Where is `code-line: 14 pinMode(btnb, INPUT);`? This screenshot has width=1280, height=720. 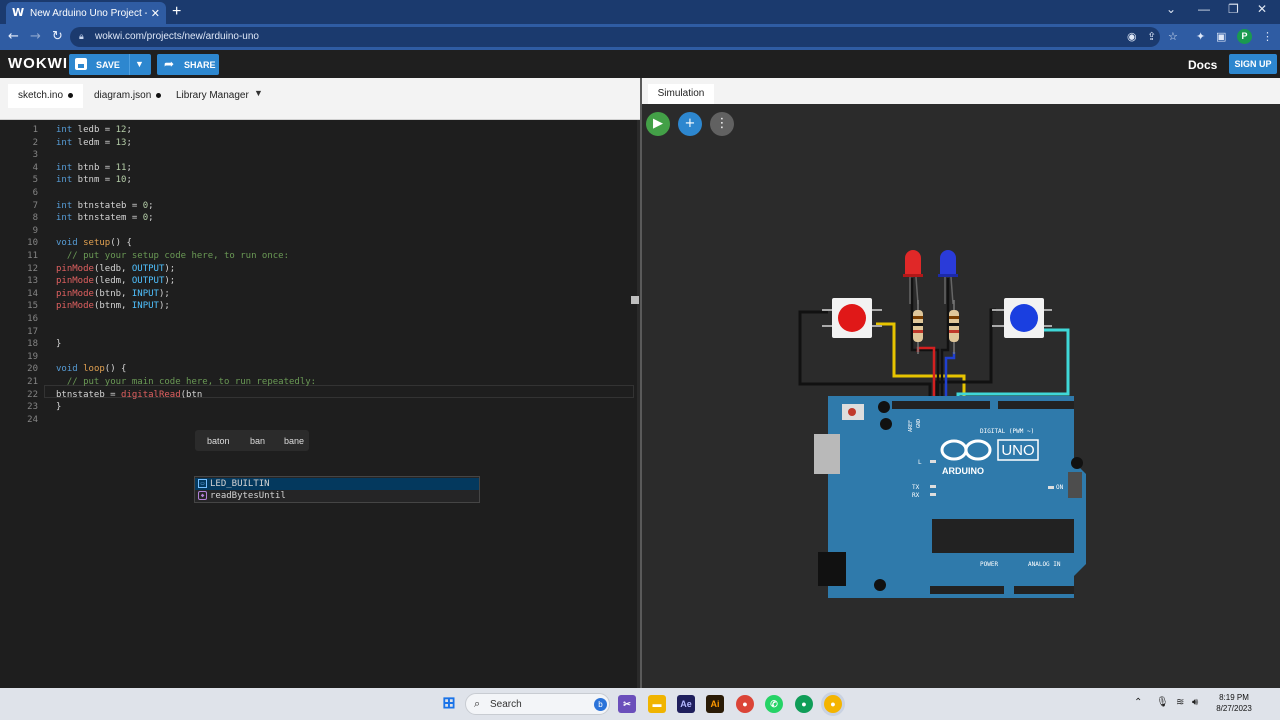 code-line: 14 pinMode(btnb, INPUT); is located at coordinates (320, 294).